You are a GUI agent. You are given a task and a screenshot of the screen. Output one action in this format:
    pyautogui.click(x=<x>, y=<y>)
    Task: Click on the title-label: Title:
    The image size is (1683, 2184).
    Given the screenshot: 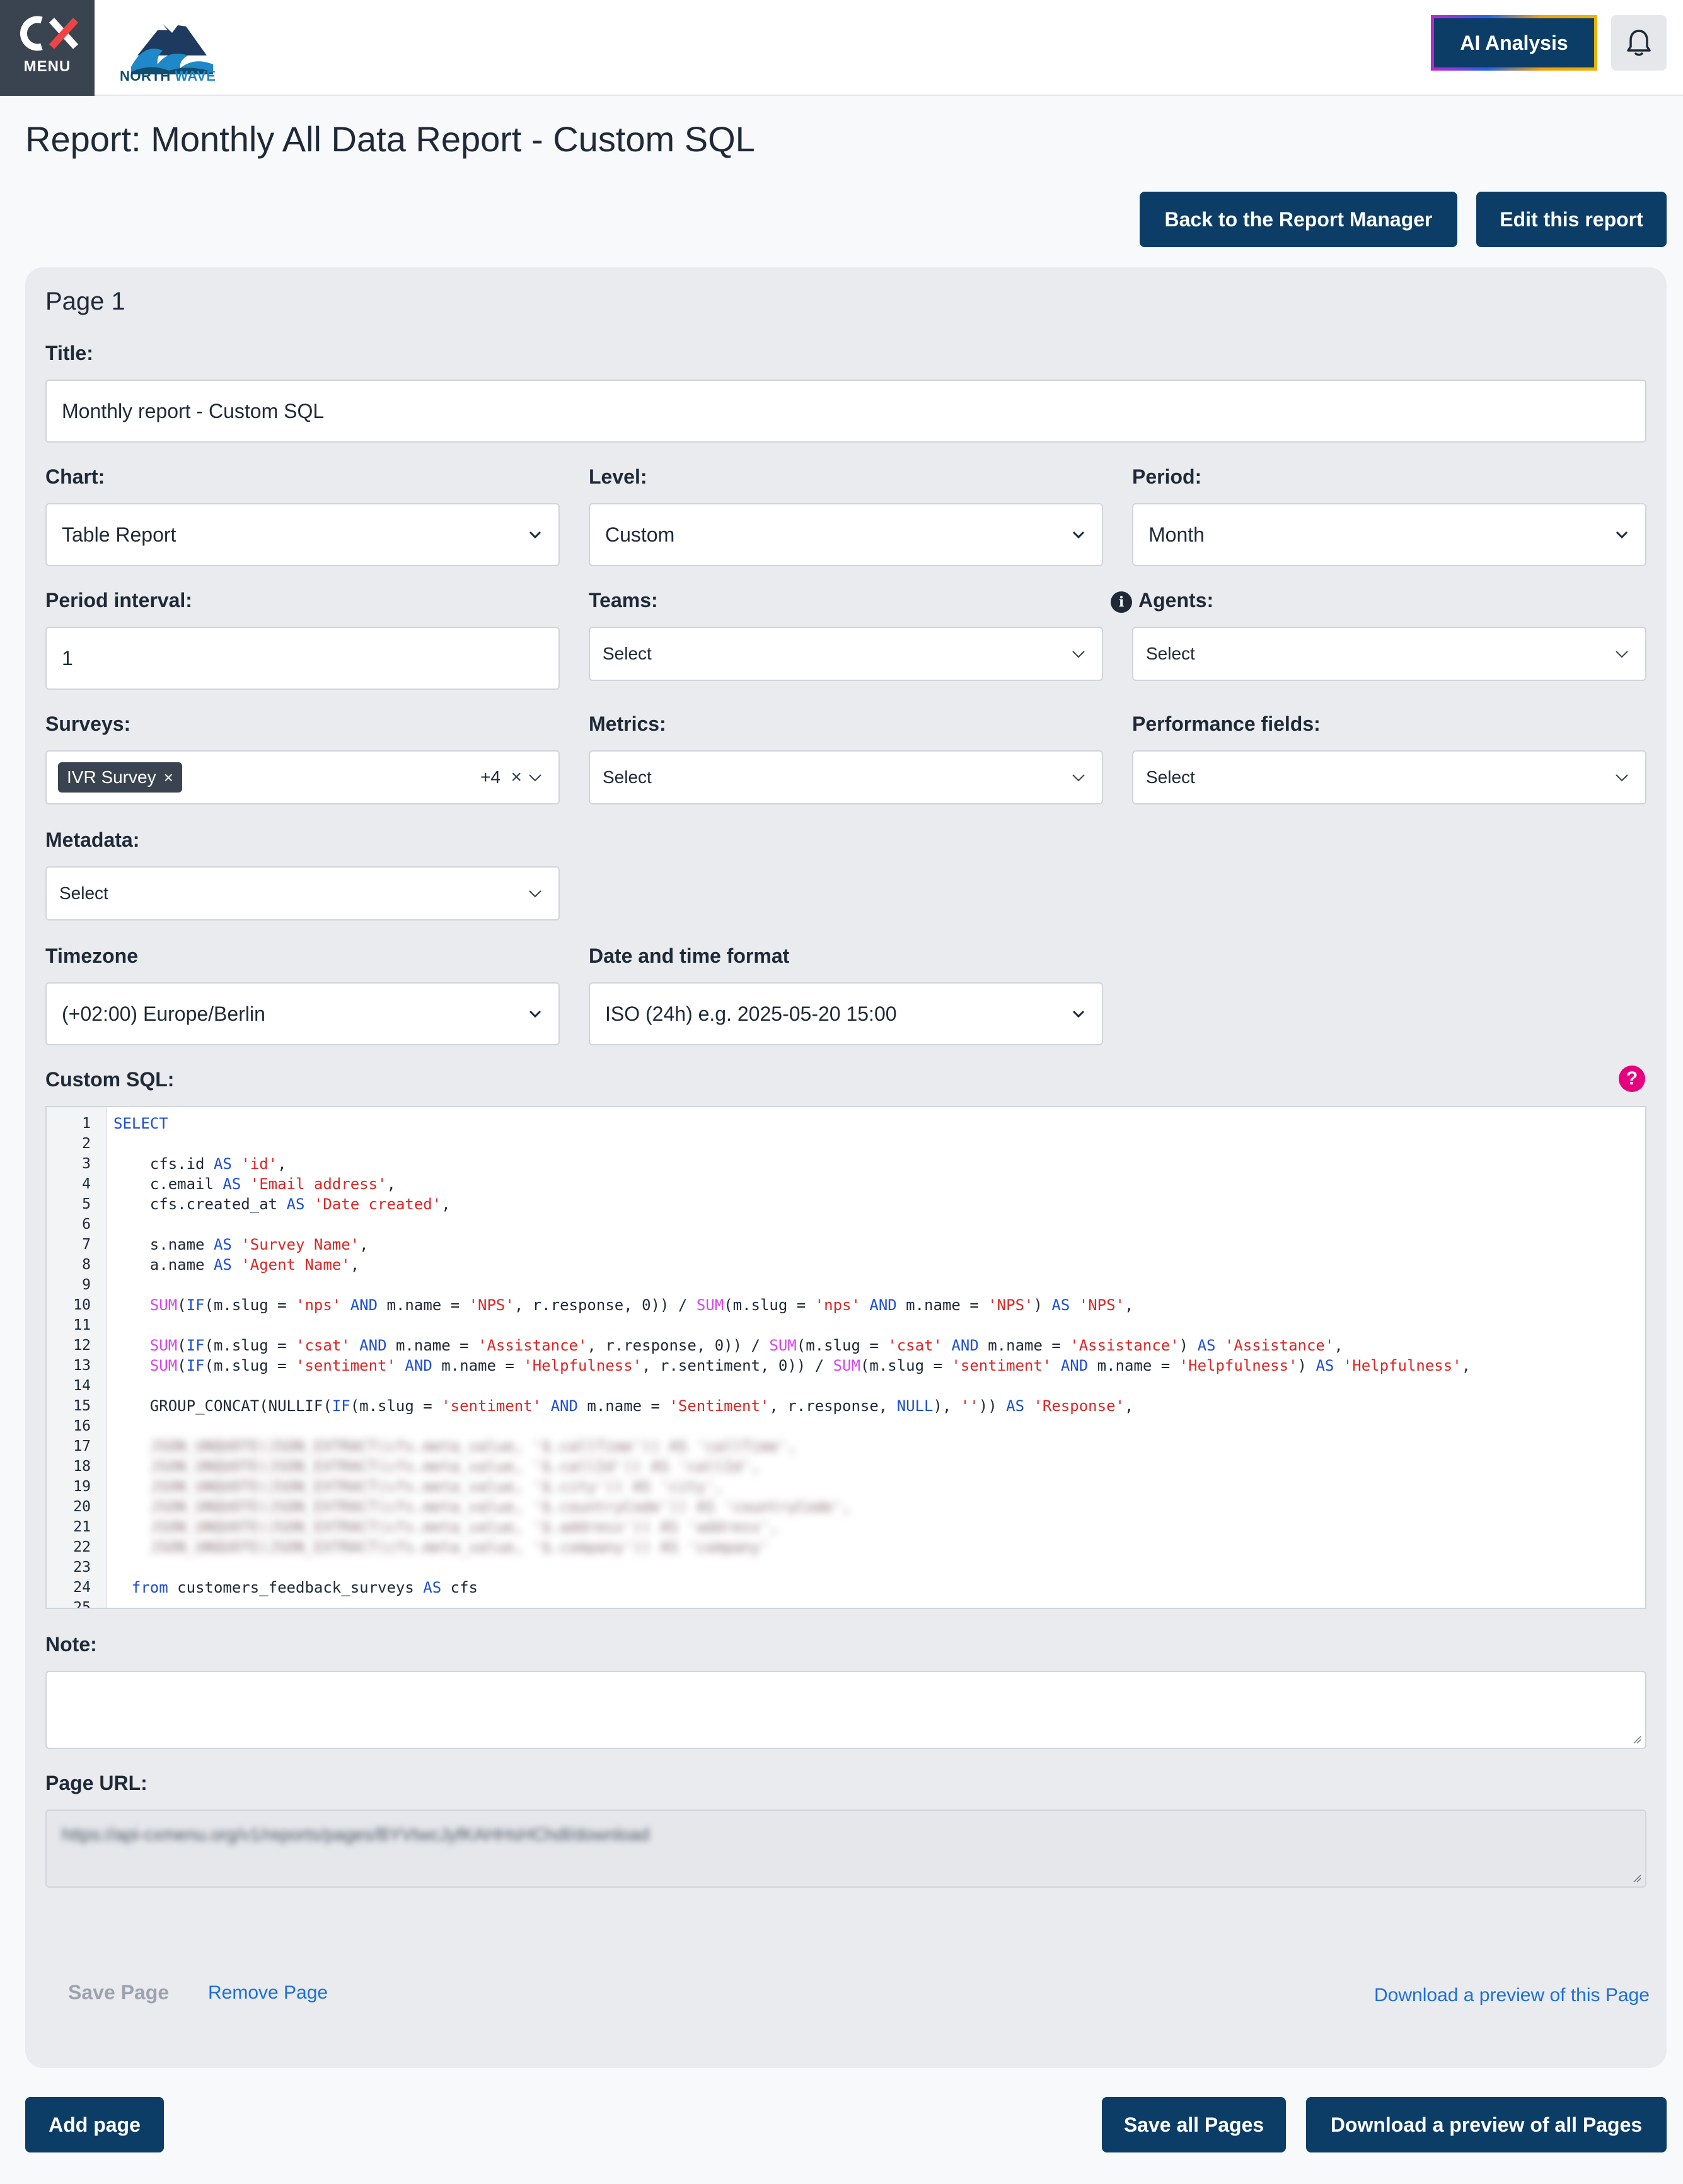 What is the action you would take?
    pyautogui.click(x=69, y=353)
    